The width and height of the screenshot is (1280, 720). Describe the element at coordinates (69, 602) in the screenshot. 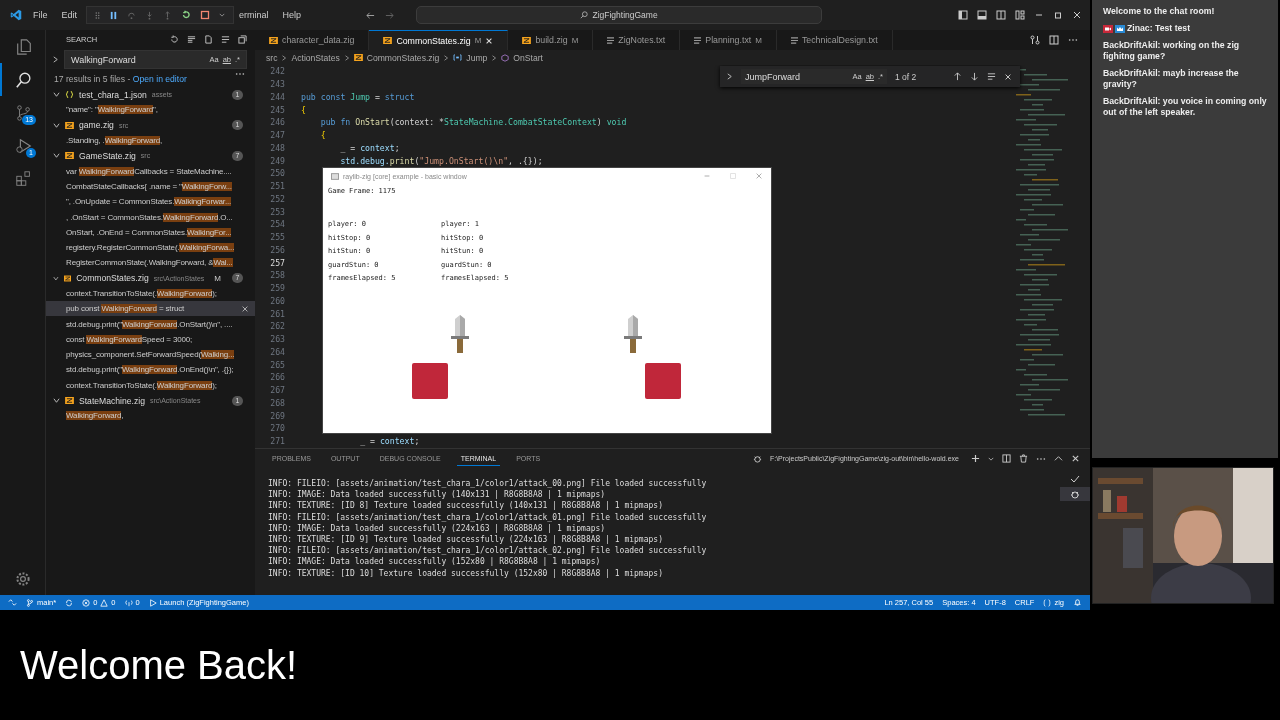

I see `sync-icon` at that location.